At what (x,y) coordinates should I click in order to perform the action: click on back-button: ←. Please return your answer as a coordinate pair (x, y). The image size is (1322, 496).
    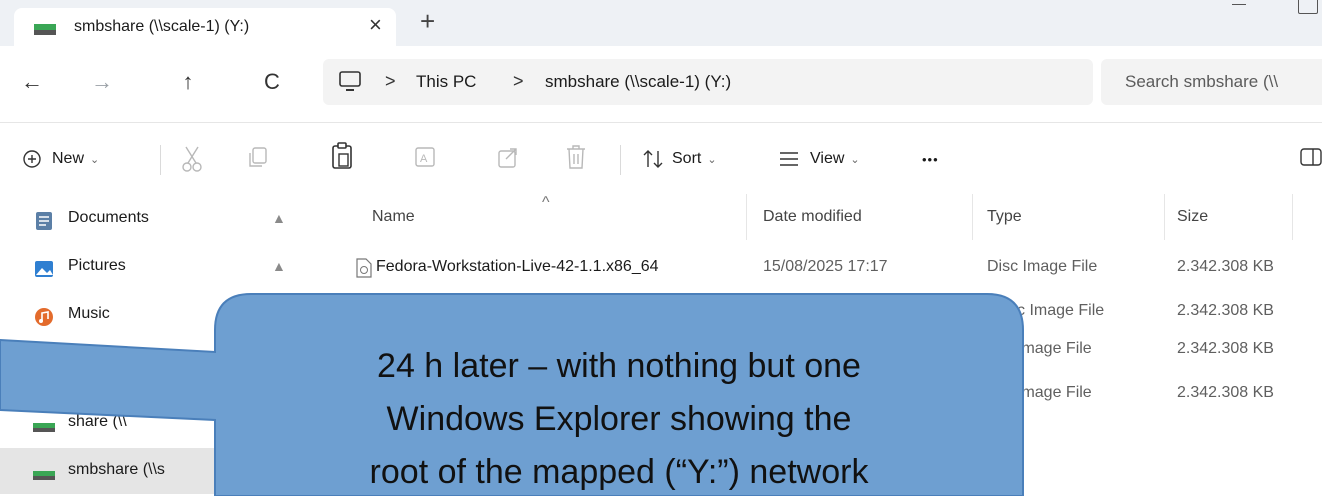
    Looking at the image, I should click on (32, 82).